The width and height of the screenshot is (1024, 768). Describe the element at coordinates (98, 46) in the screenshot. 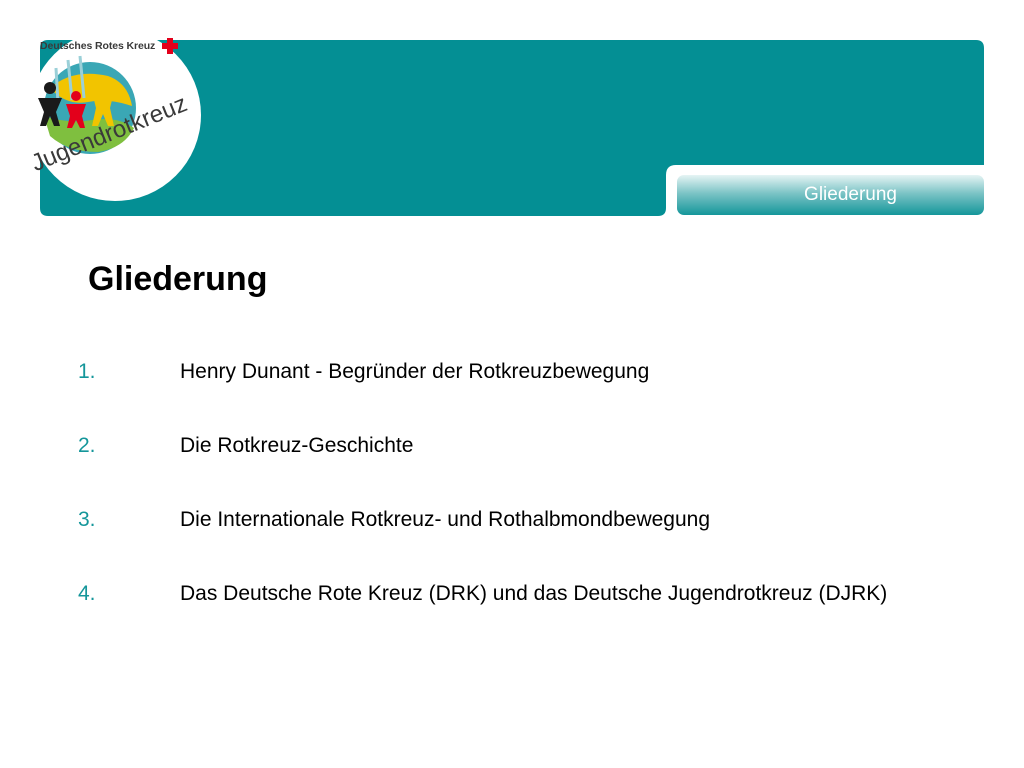

I see `logo-brand-text: Deutsches Rotes Kreuz` at that location.